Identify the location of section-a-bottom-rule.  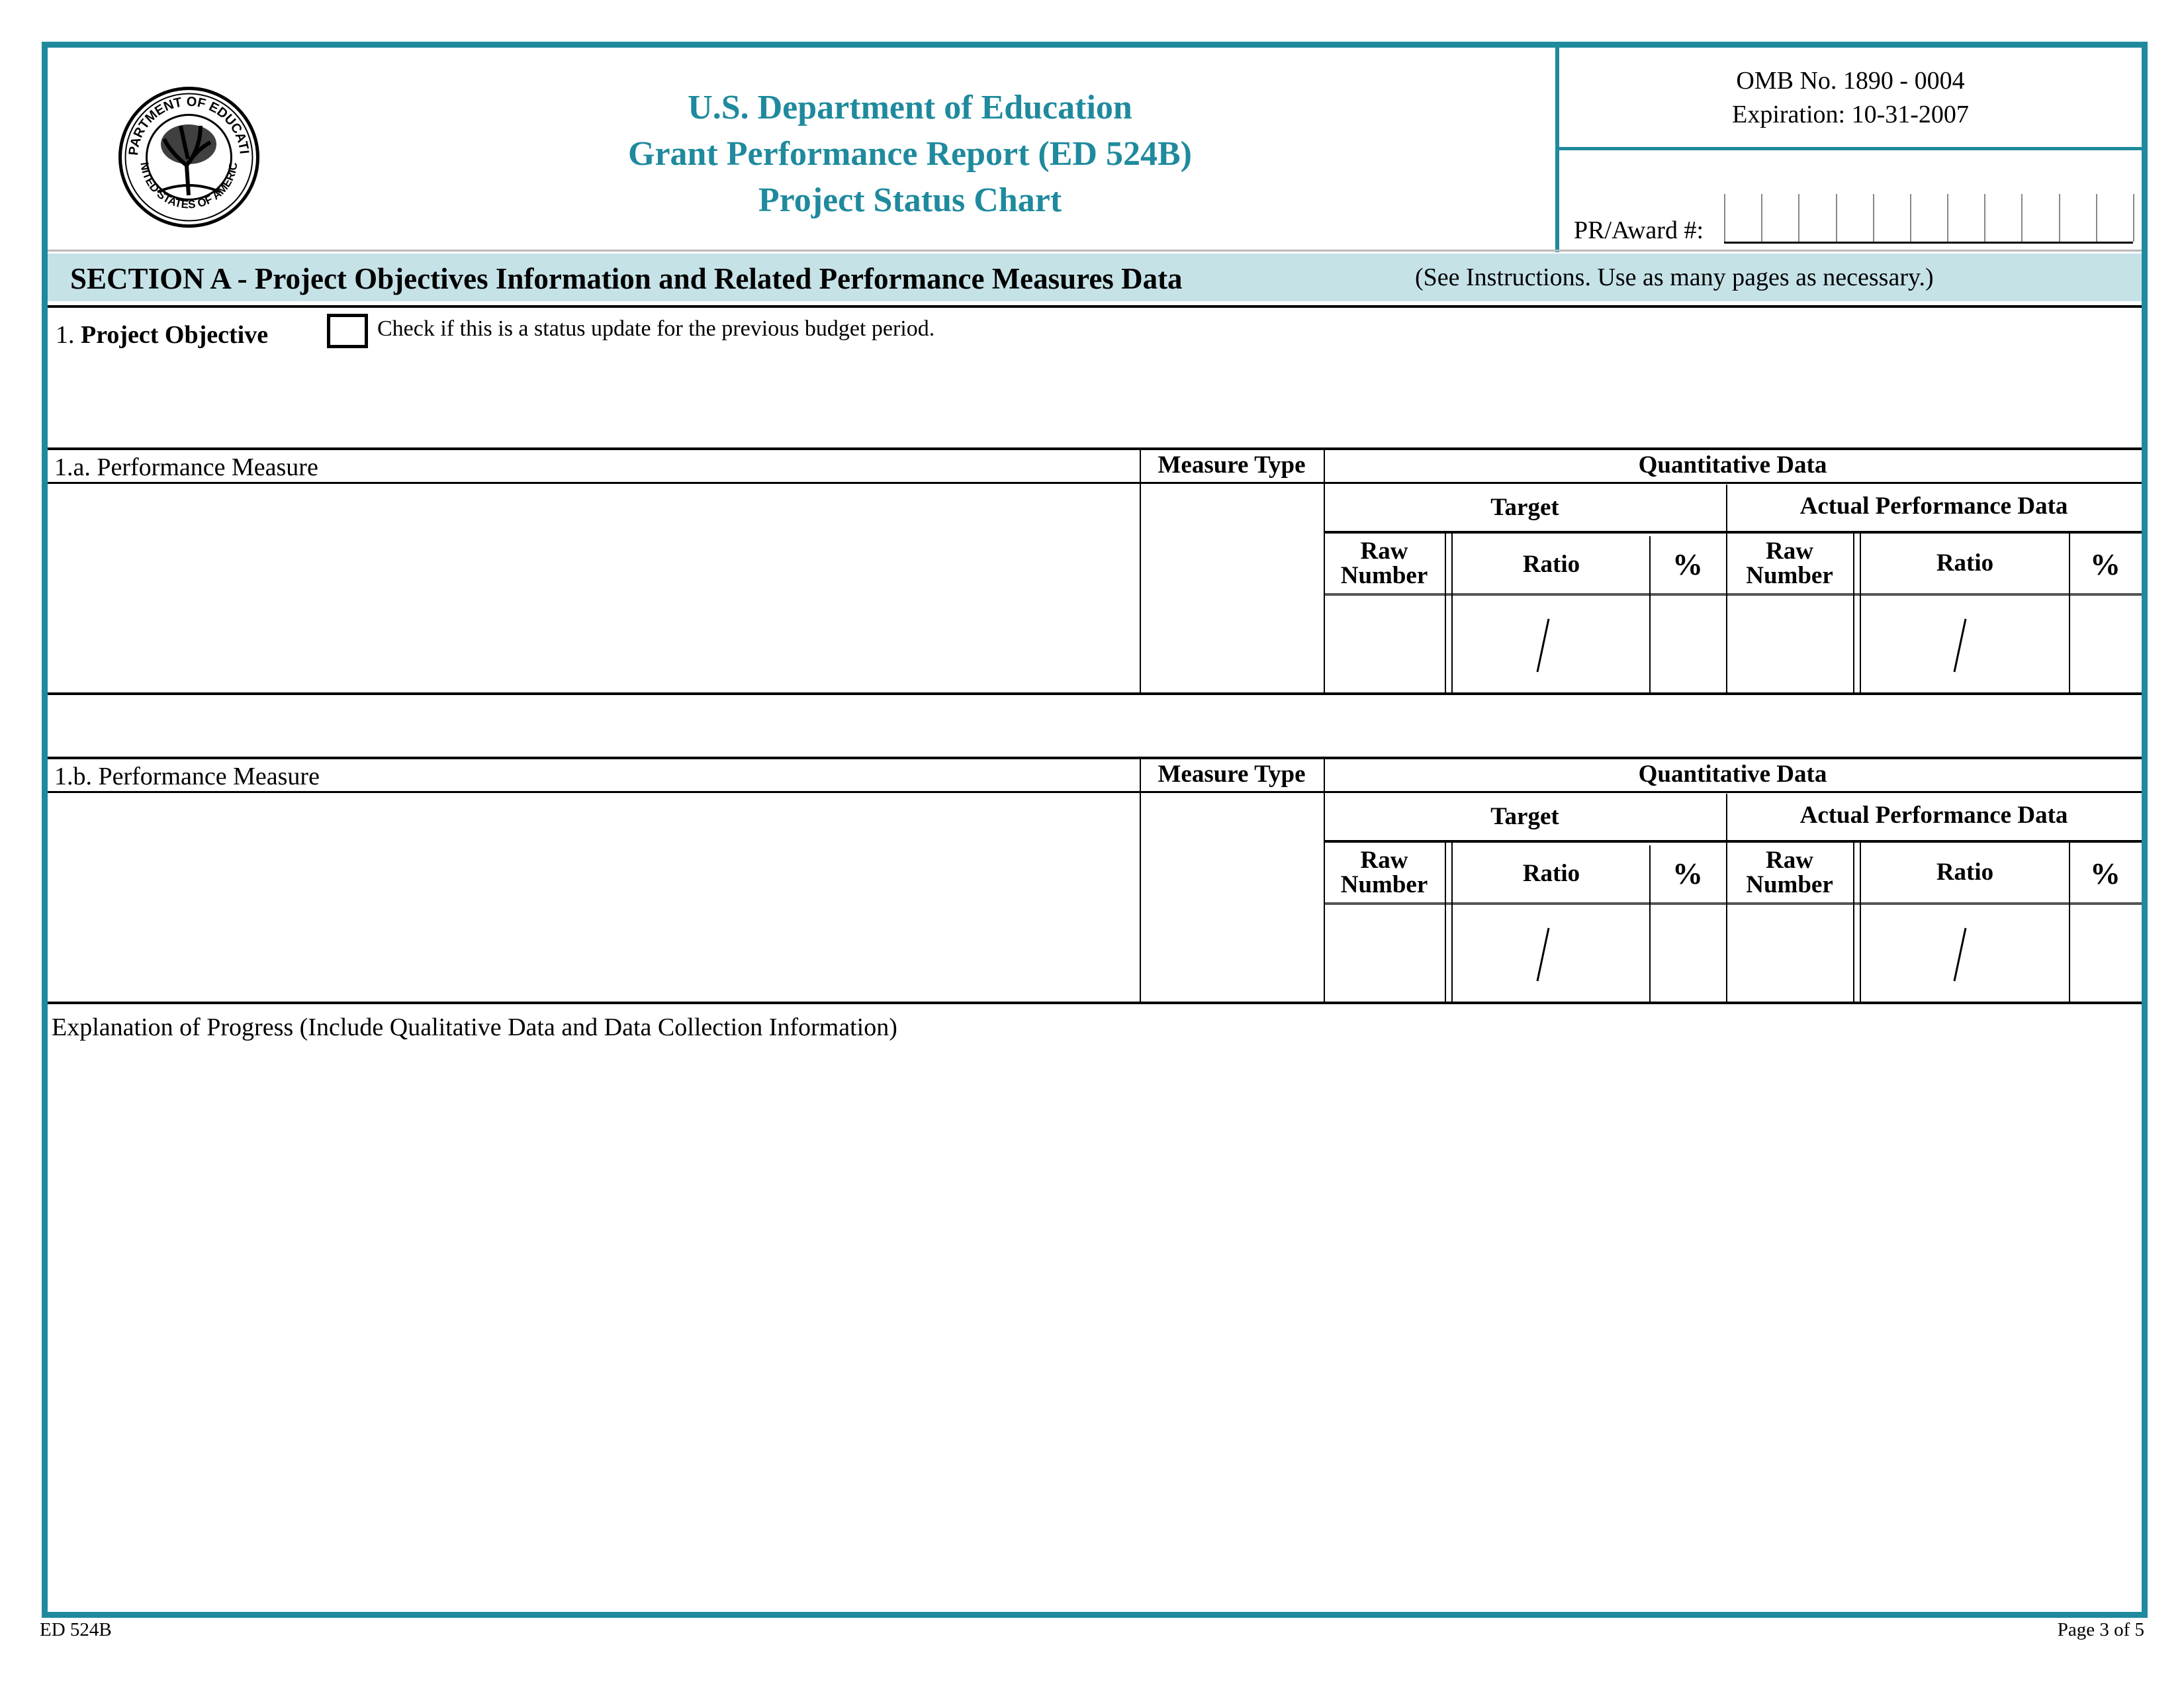
(1095, 306).